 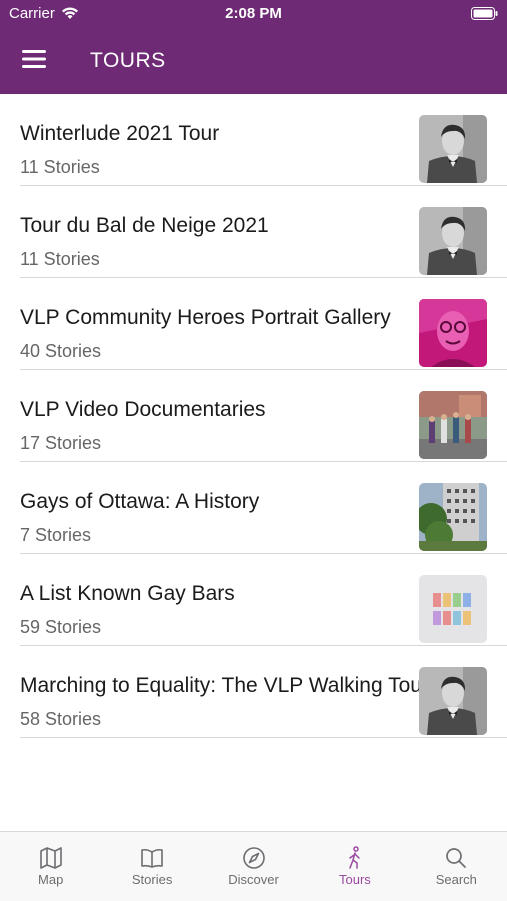 I want to click on app-header: Carrier 2:08 PM TOURS, so click(x=253, y=47).